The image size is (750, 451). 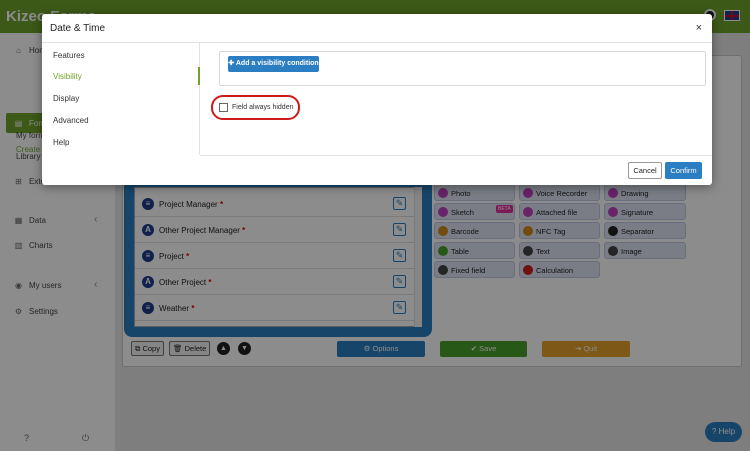 I want to click on add-visibility-condition-button: ✚ Add a visibility condition, so click(x=273, y=64).